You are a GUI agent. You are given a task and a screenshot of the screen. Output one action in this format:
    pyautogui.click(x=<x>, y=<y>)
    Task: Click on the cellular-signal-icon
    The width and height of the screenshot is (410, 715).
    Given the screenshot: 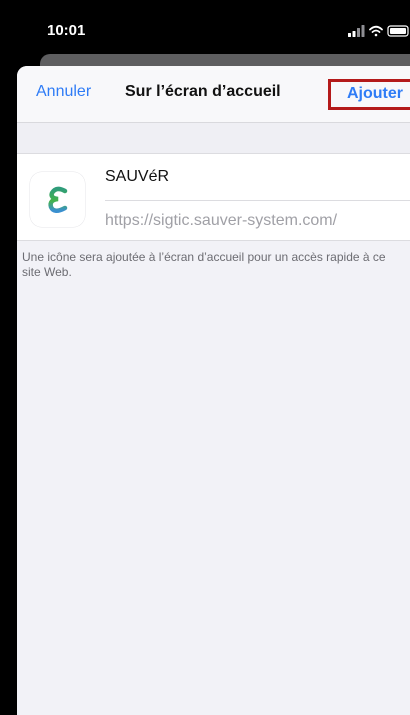 What is the action you would take?
    pyautogui.click(x=356, y=31)
    